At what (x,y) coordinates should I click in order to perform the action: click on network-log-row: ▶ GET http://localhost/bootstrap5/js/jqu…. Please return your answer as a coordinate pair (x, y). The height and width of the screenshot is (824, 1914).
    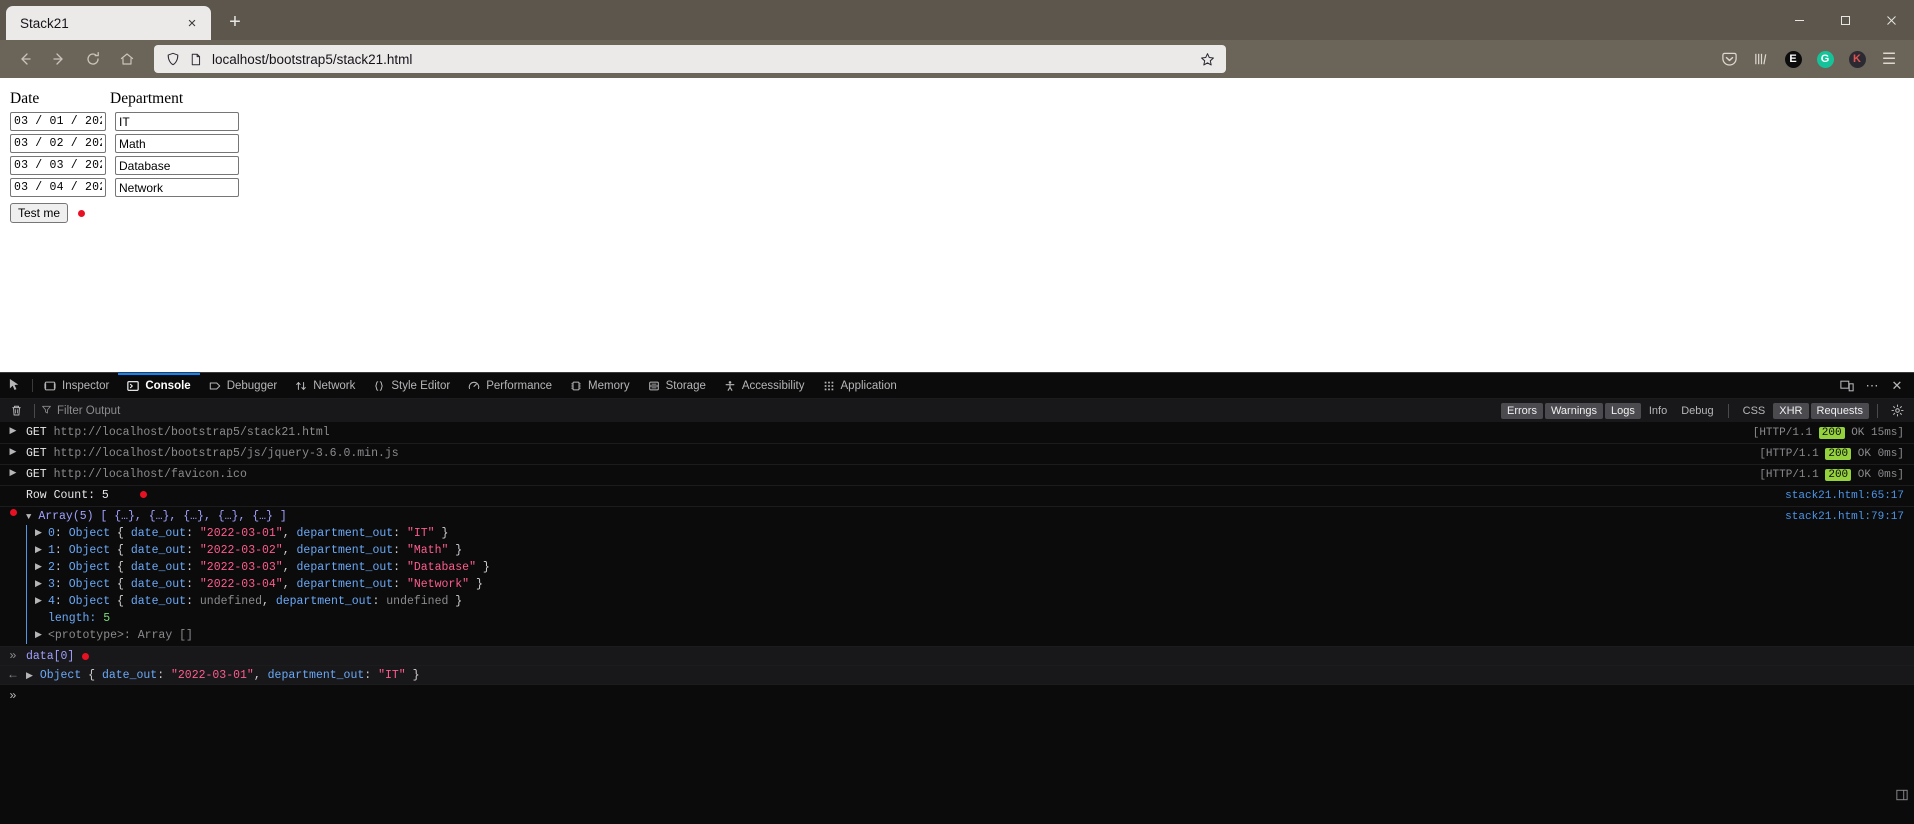
    Looking at the image, I should click on (957, 454).